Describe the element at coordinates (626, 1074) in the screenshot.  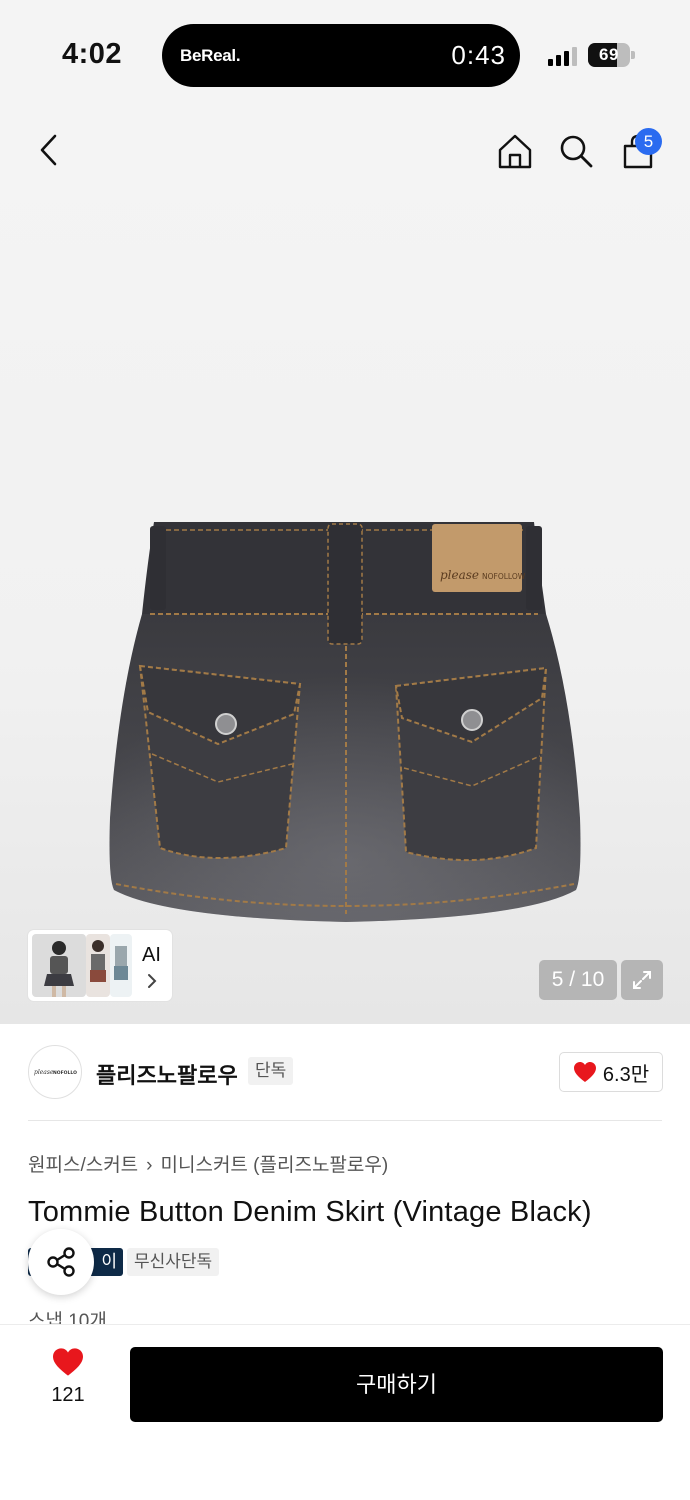
I see `brand-like-count: 6.3만` at that location.